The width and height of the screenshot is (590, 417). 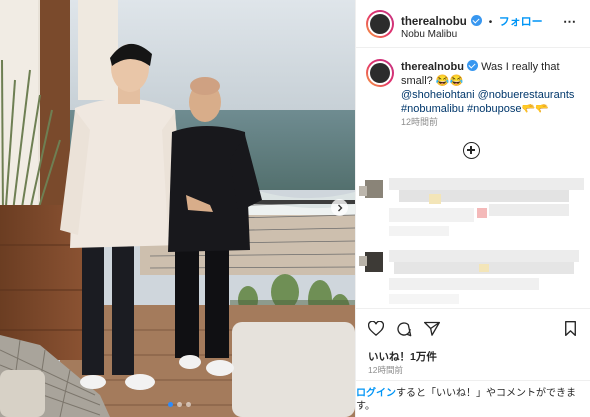 What do you see at coordinates (376, 393) in the screenshot?
I see `login-link: ログイン` at bounding box center [376, 393].